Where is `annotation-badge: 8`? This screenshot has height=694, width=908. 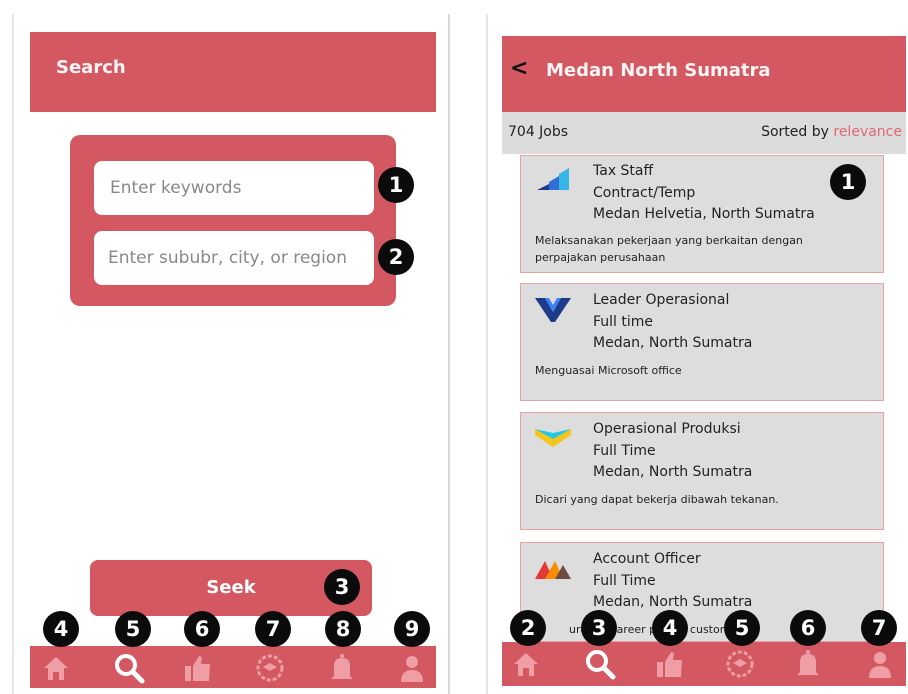
annotation-badge: 8 is located at coordinates (343, 629).